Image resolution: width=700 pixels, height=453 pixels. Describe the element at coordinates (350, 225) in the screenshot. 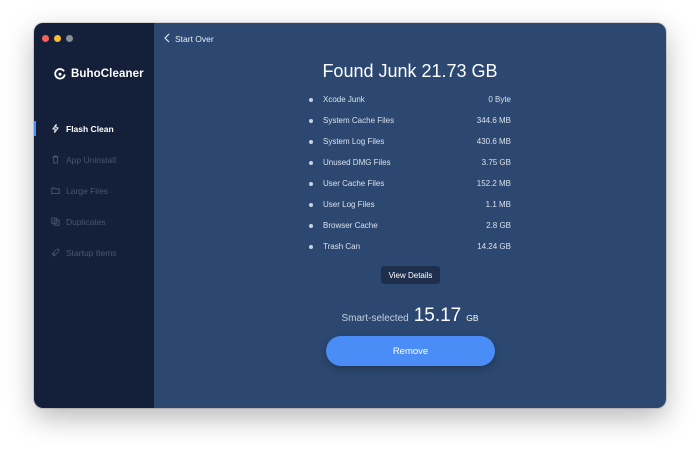

I see `junk-name: Browser Cache` at that location.